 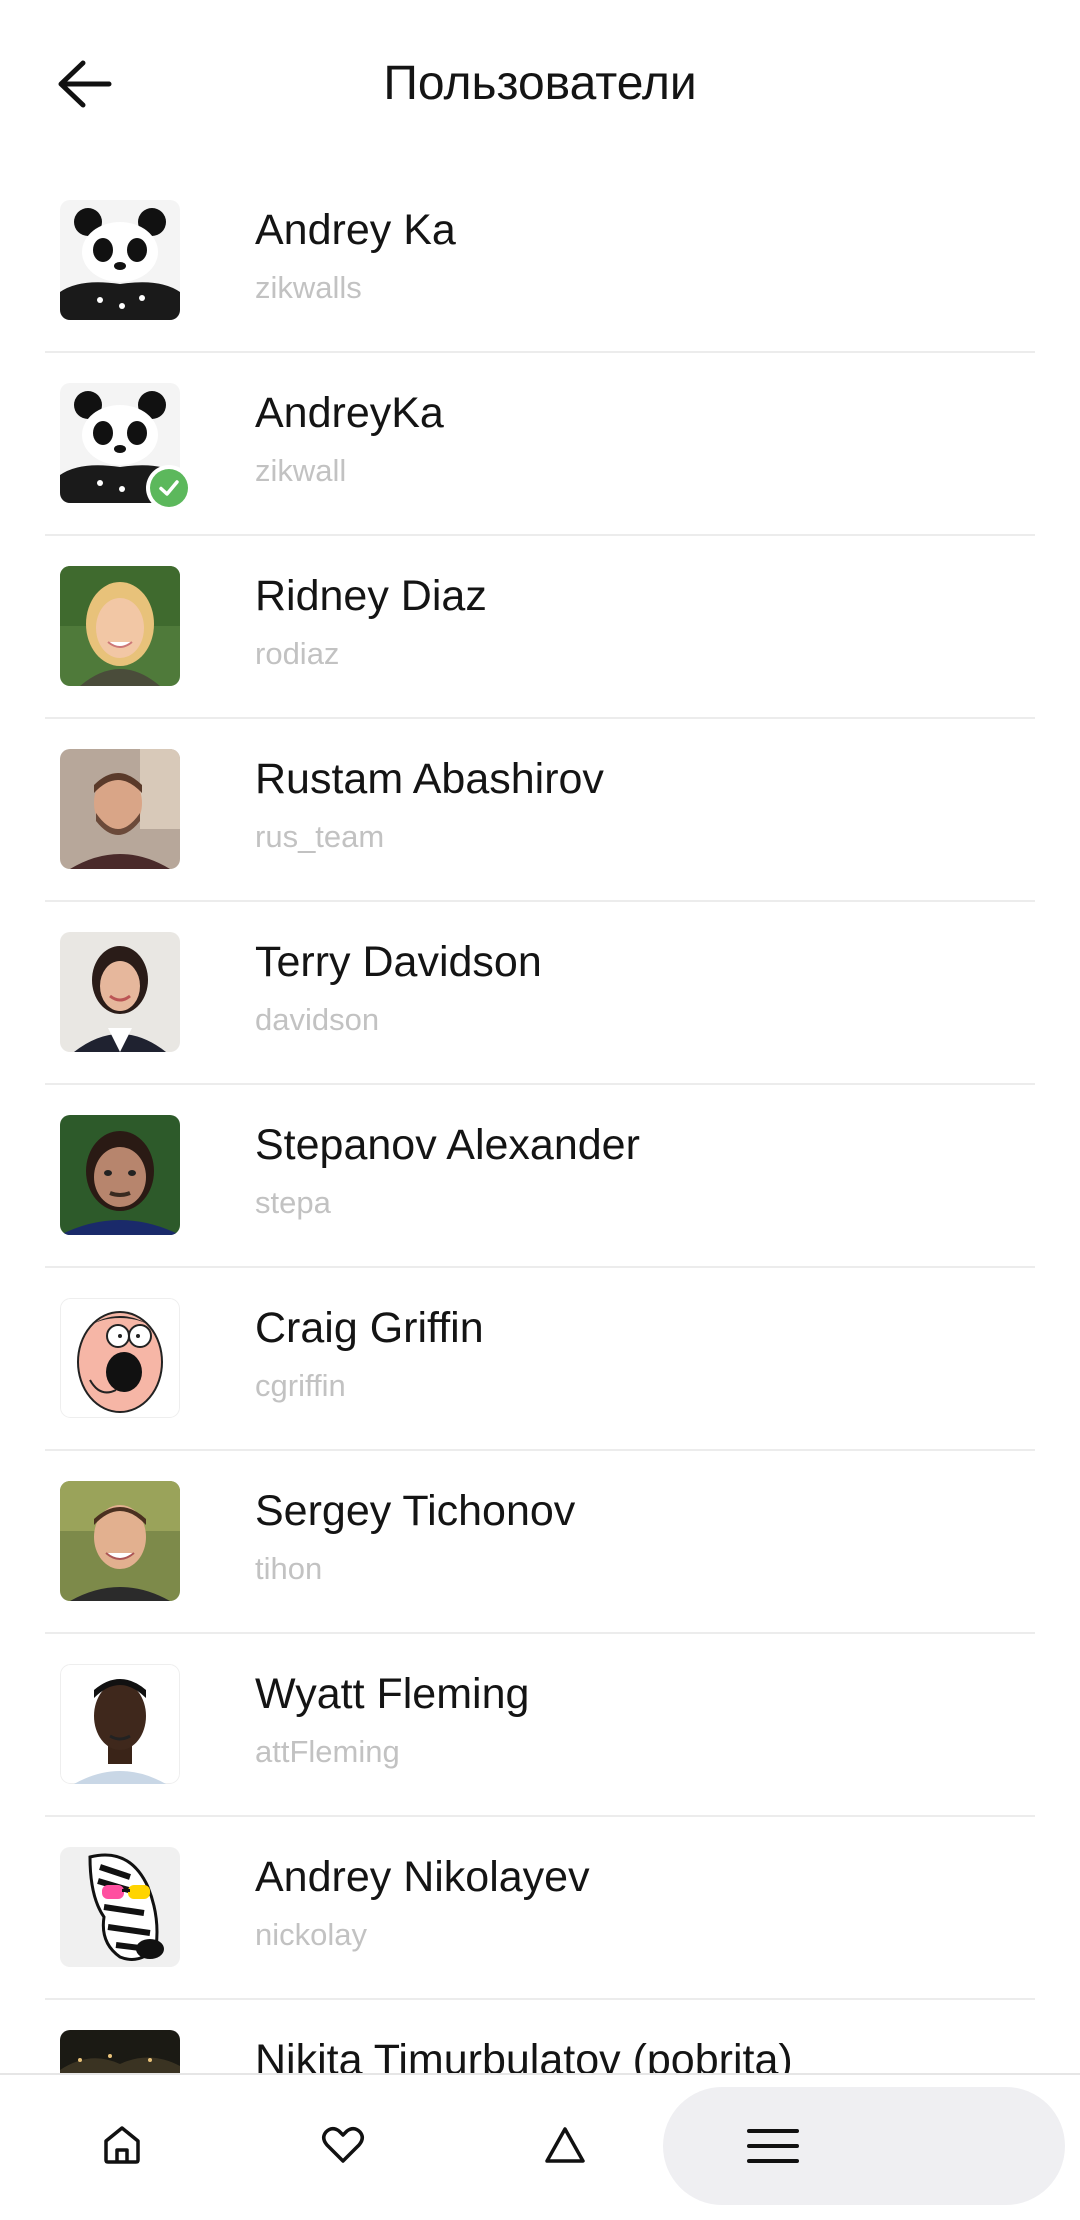 I want to click on zebra-avatar-image, so click(x=120, y=1907).